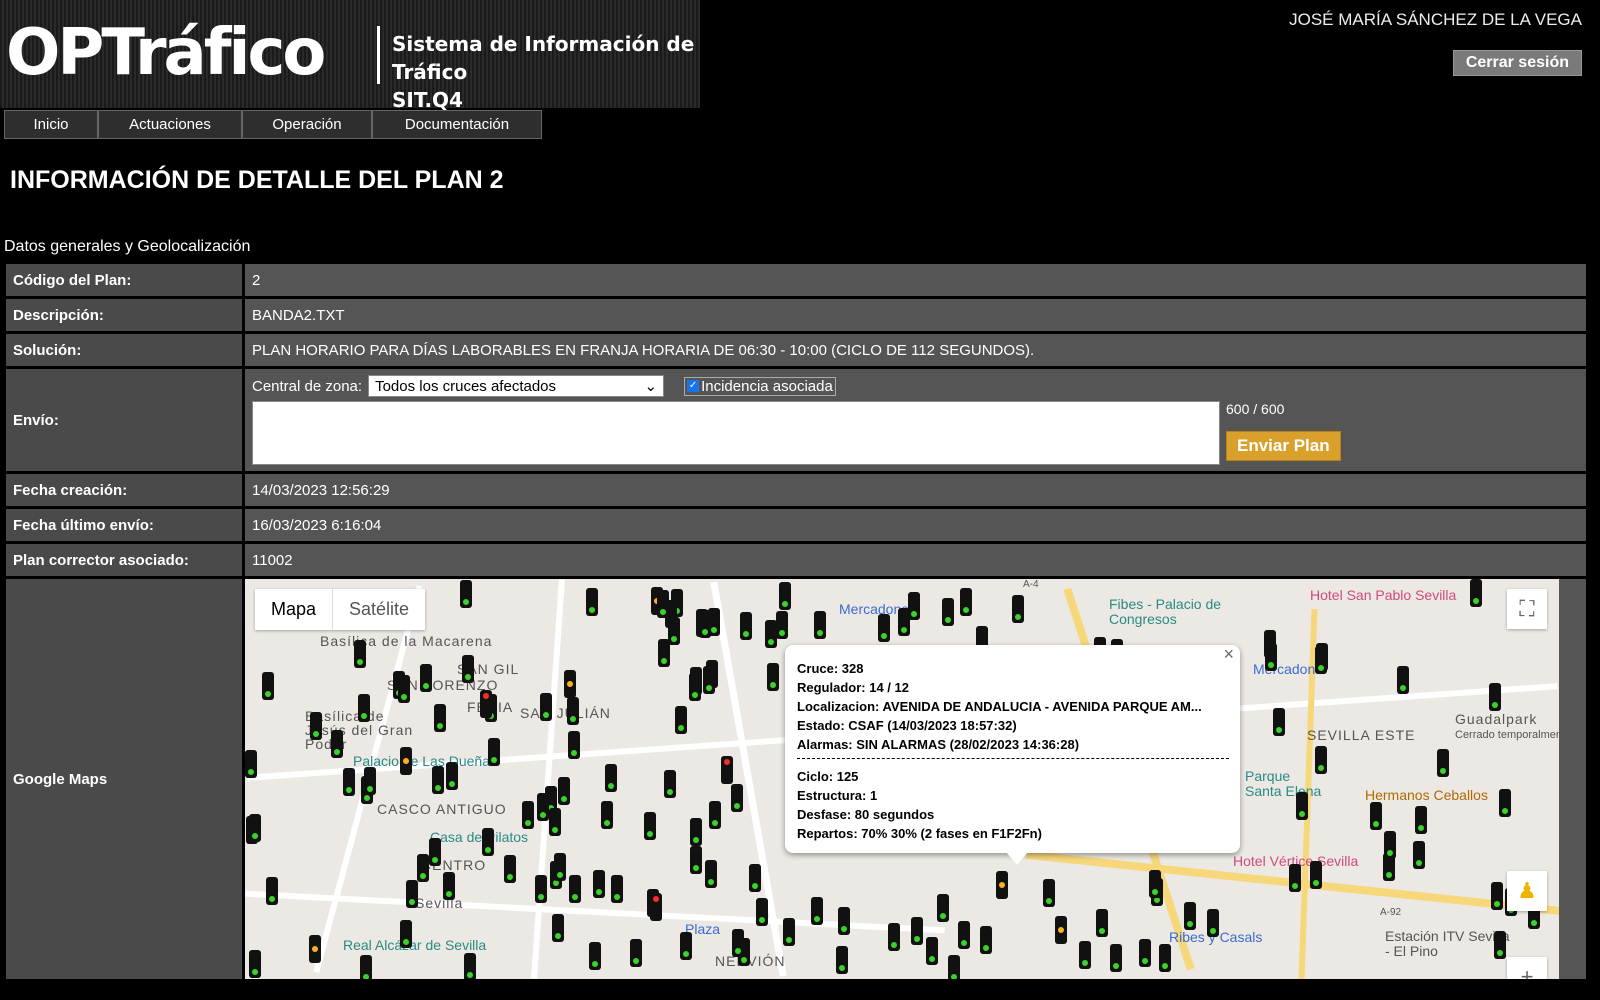 Image resolution: width=1600 pixels, height=1000 pixels. I want to click on nav-inicio: Inicio, so click(51, 124).